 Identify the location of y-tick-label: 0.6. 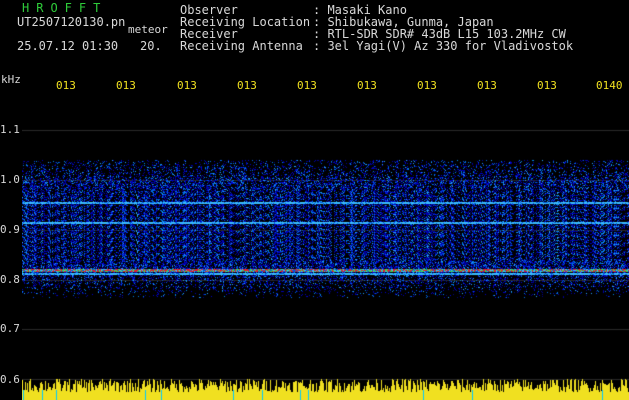
(10, 379).